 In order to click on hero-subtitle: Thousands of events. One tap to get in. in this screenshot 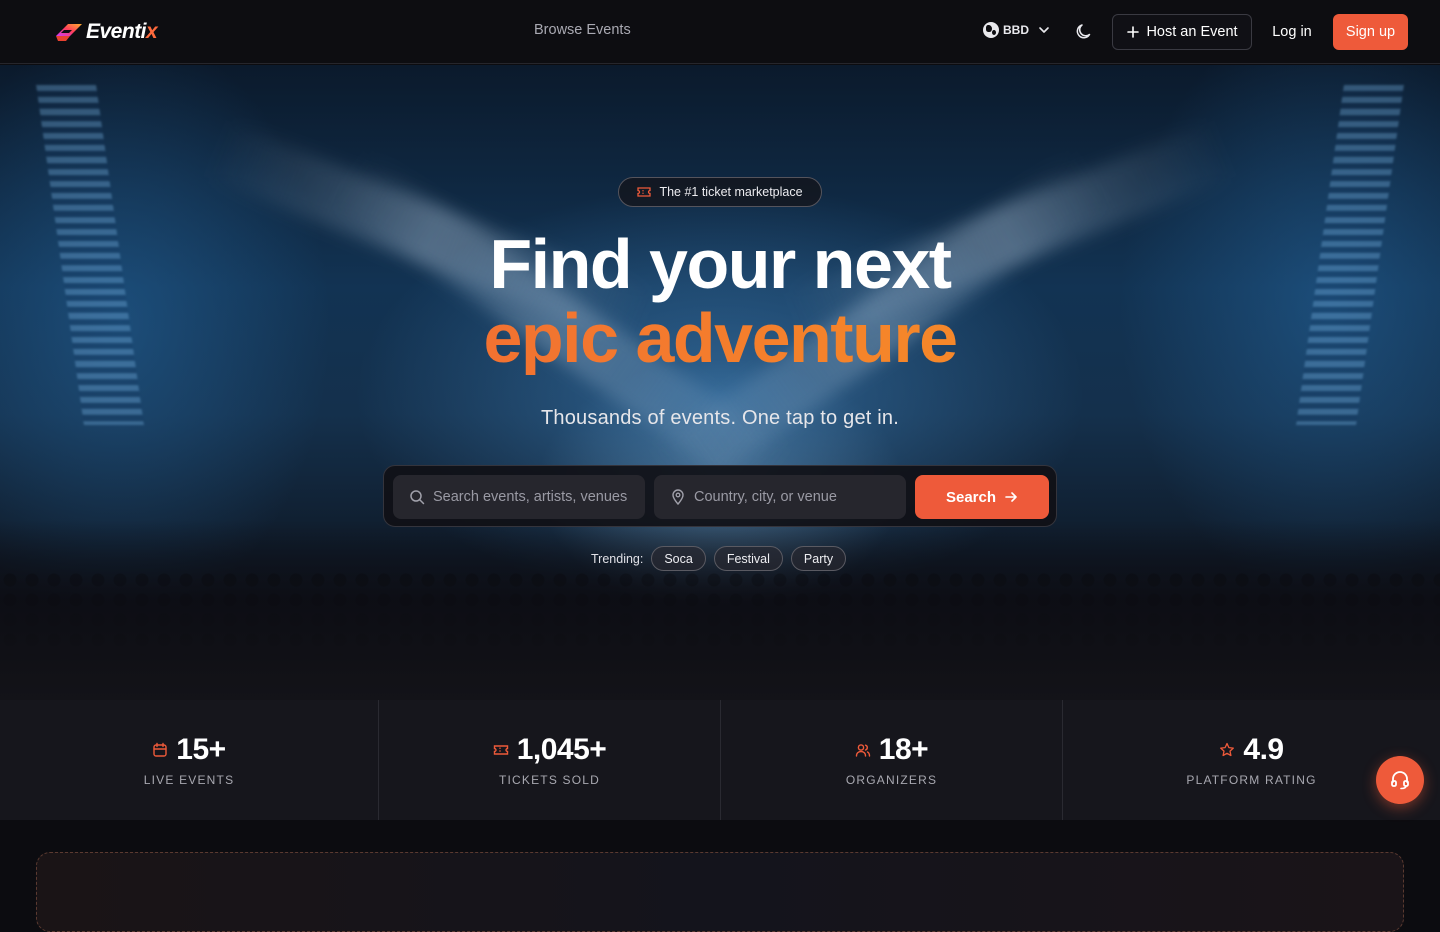, I will do `click(720, 418)`.